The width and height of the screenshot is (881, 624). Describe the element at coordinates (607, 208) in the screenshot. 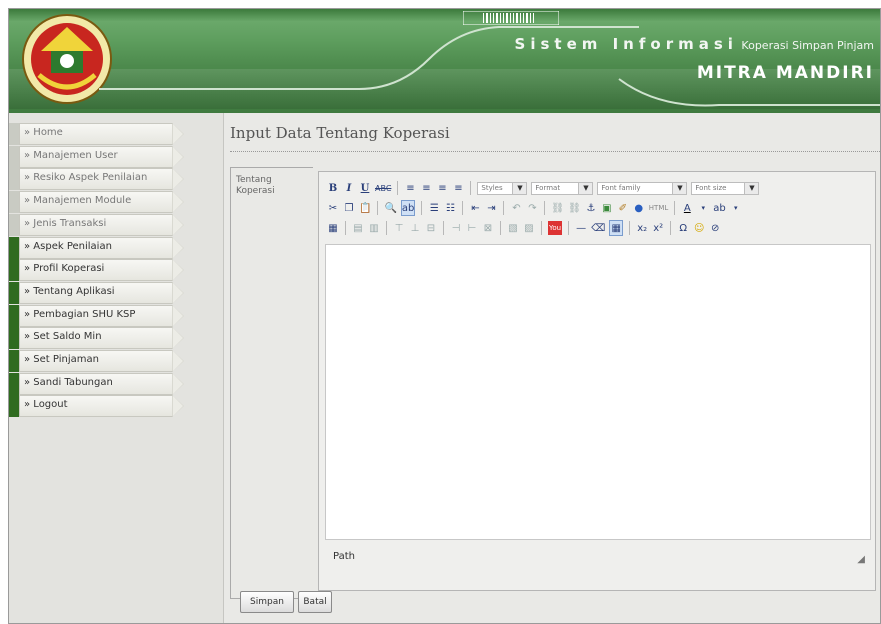

I see `image-icon: ▣` at that location.